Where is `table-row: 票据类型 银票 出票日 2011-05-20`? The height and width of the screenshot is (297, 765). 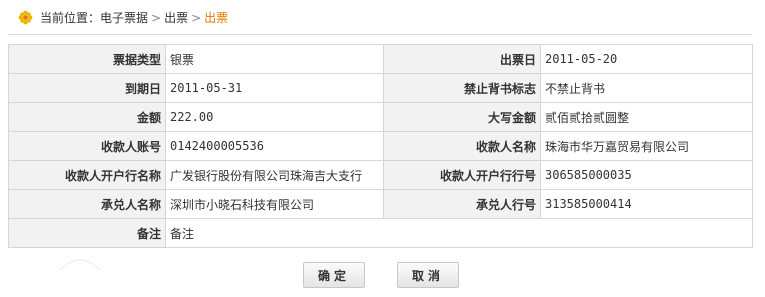 table-row: 票据类型 银票 出票日 2011-05-20 is located at coordinates (380, 59).